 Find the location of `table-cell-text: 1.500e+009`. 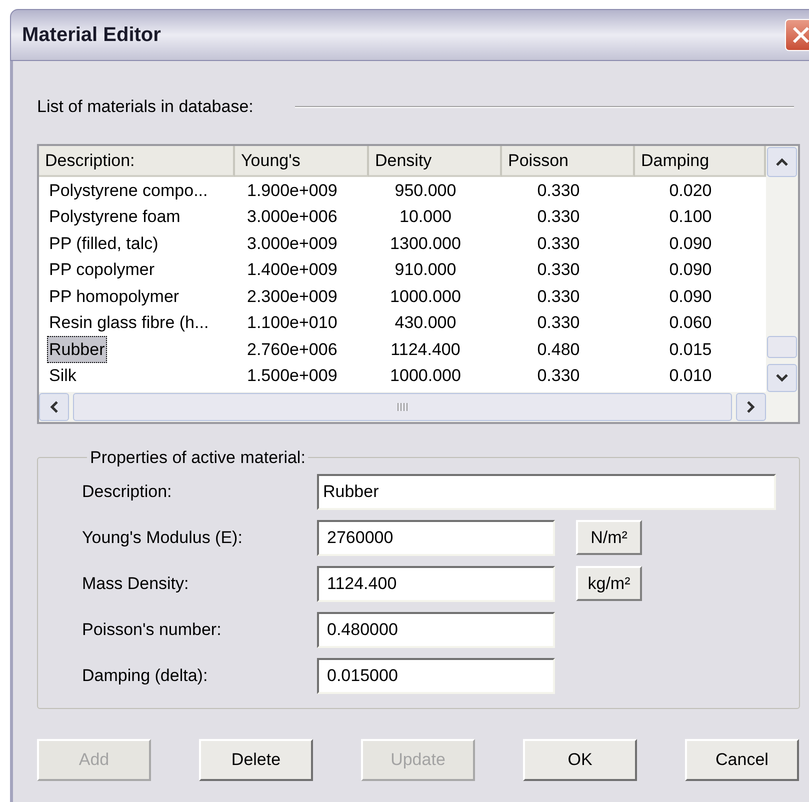

table-cell-text: 1.500e+009 is located at coordinates (292, 376).